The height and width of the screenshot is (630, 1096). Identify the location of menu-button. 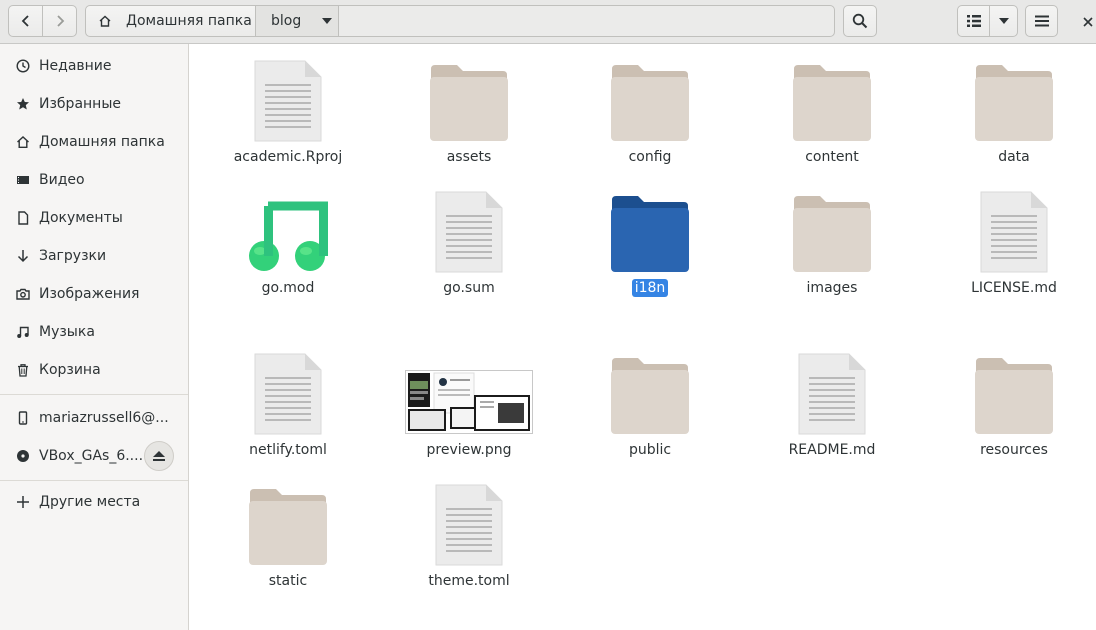
(1041, 21).